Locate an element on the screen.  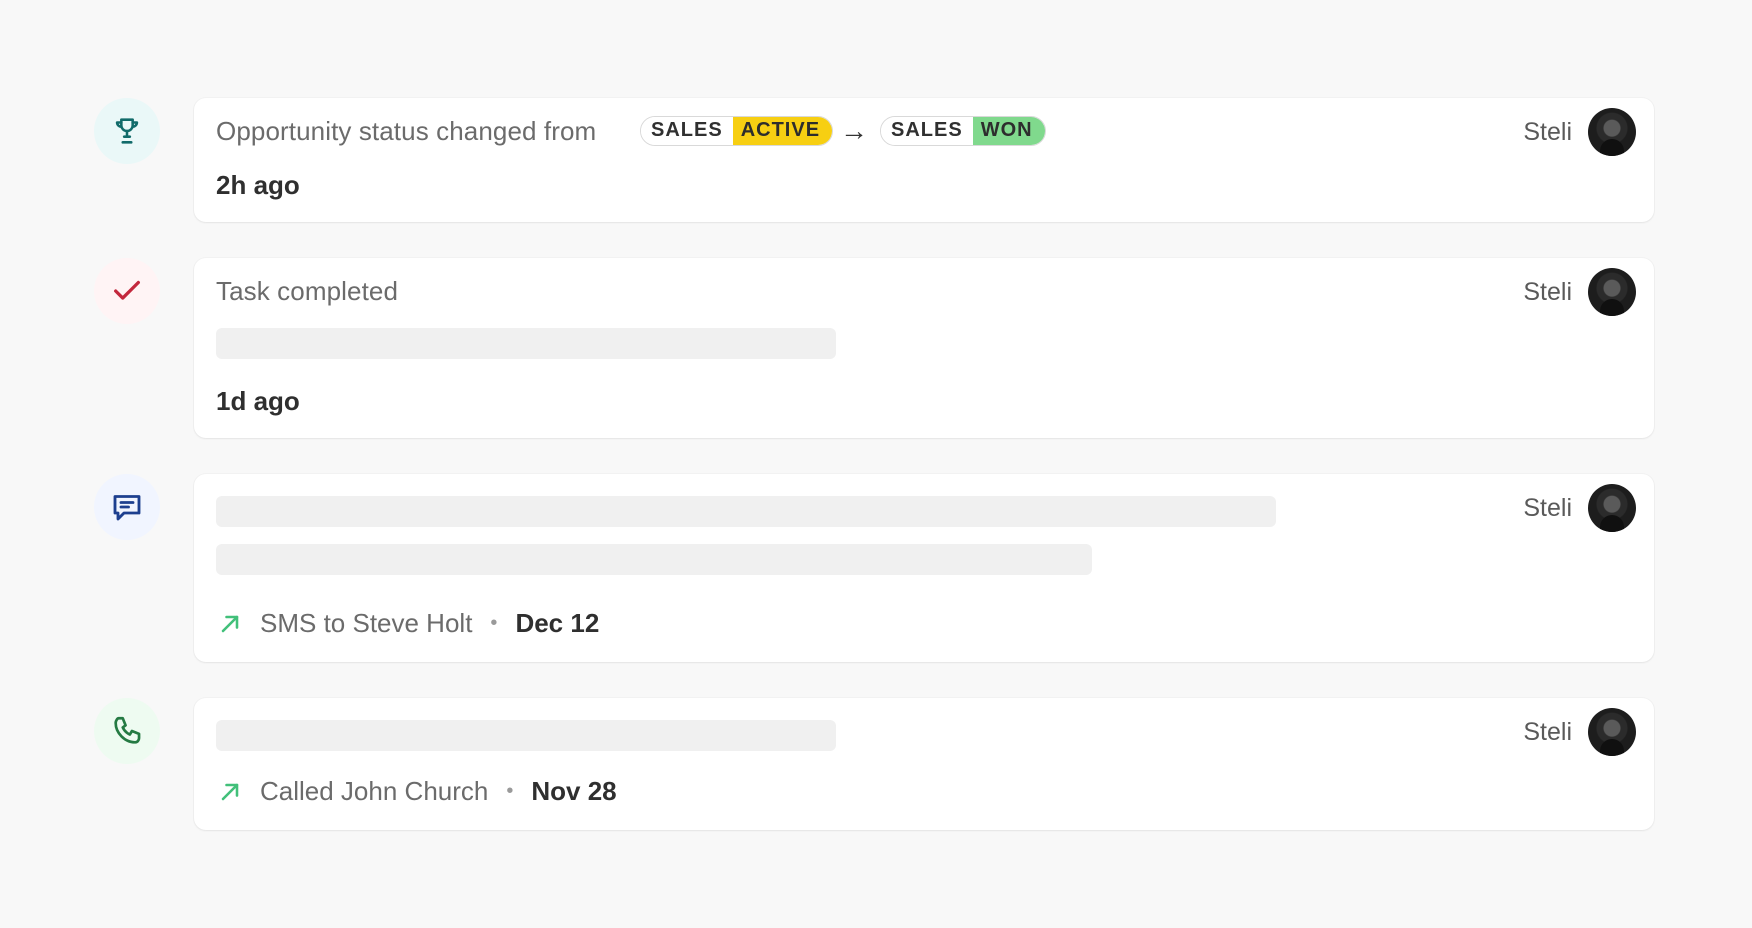
task-content-placeholder is located at coordinates (526, 343).